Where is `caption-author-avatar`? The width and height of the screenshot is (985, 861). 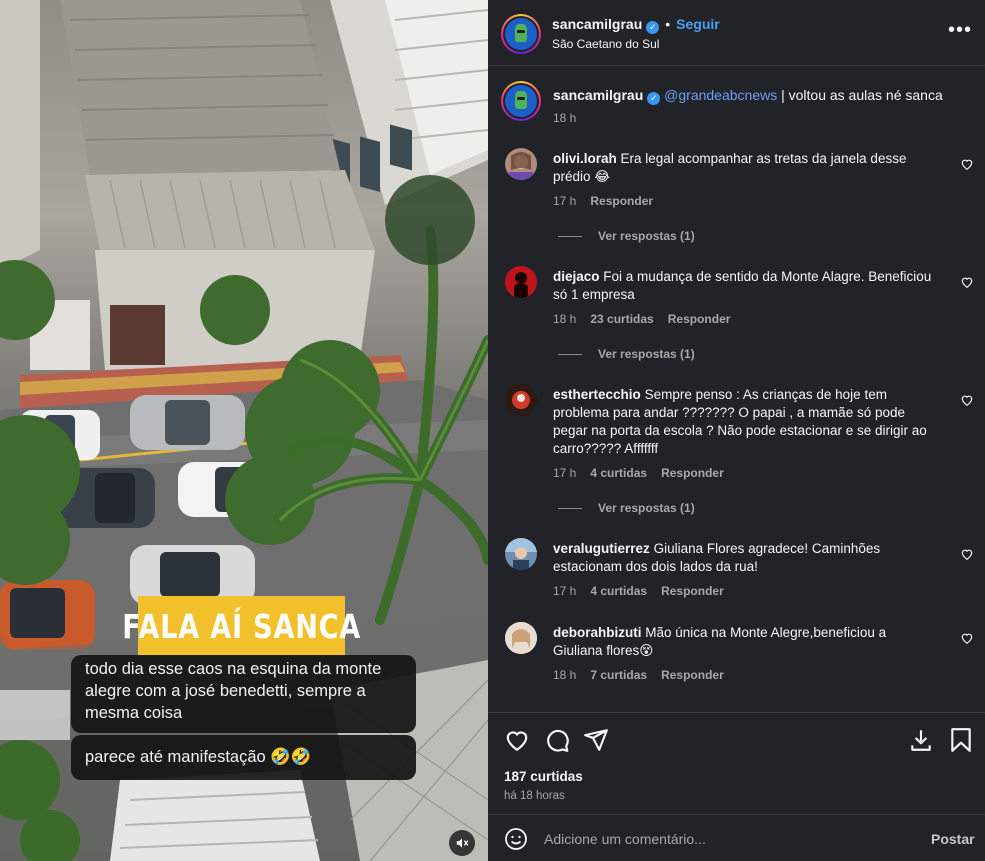 caption-author-avatar is located at coordinates (521, 101).